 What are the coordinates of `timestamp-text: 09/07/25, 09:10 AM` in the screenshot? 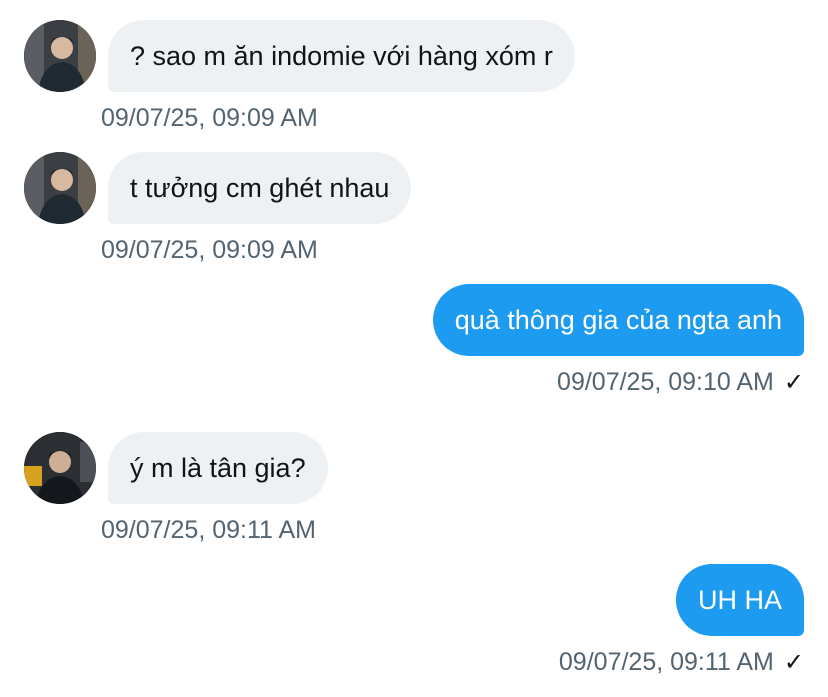 It's located at (665, 382).